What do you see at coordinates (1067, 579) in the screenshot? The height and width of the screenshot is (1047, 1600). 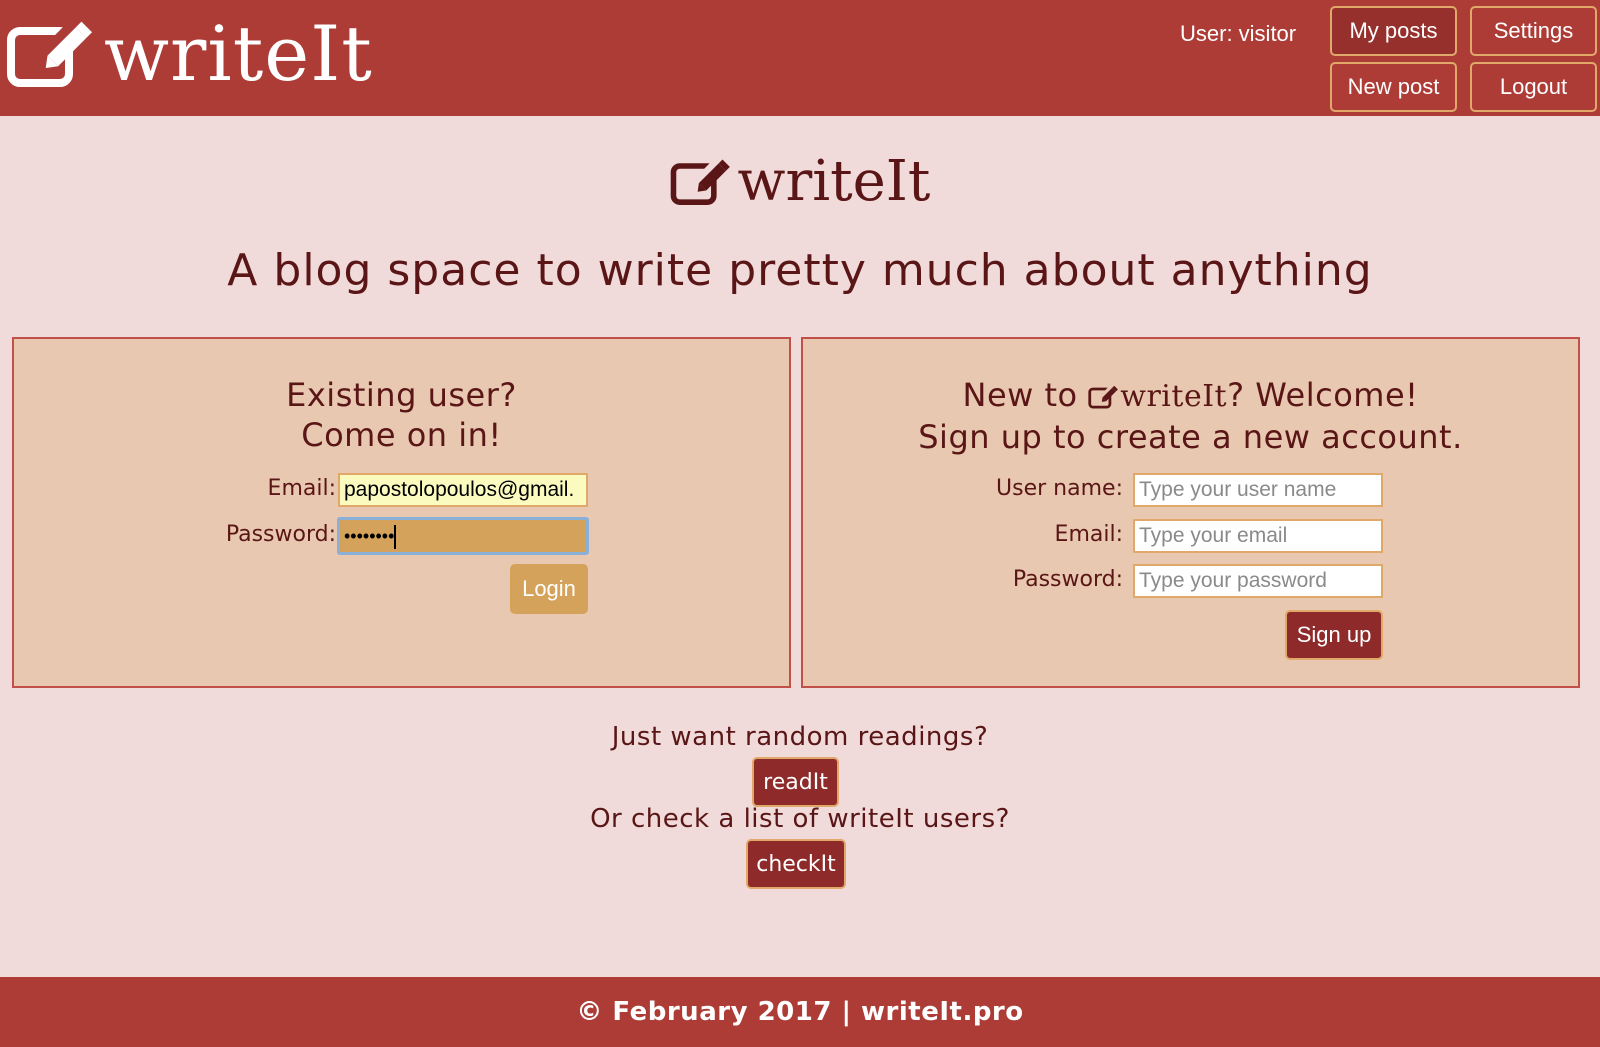 I see `signup-password-label: Password:` at bounding box center [1067, 579].